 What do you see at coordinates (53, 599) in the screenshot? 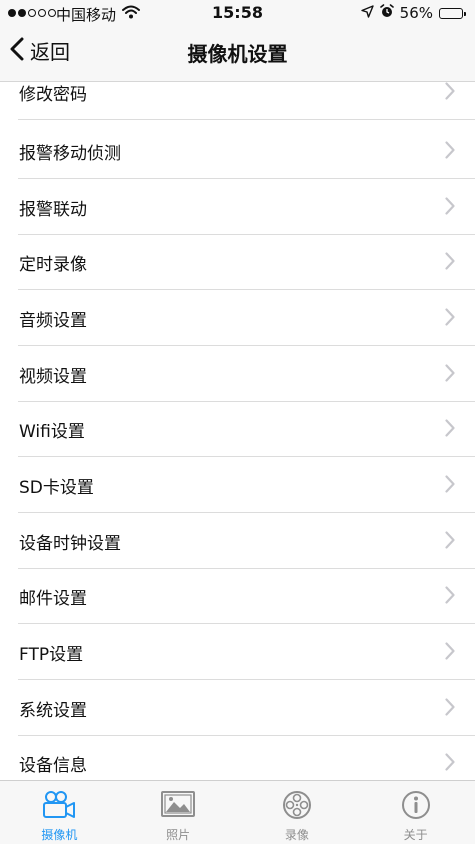
I see `settings-item-label: 邮件设置` at bounding box center [53, 599].